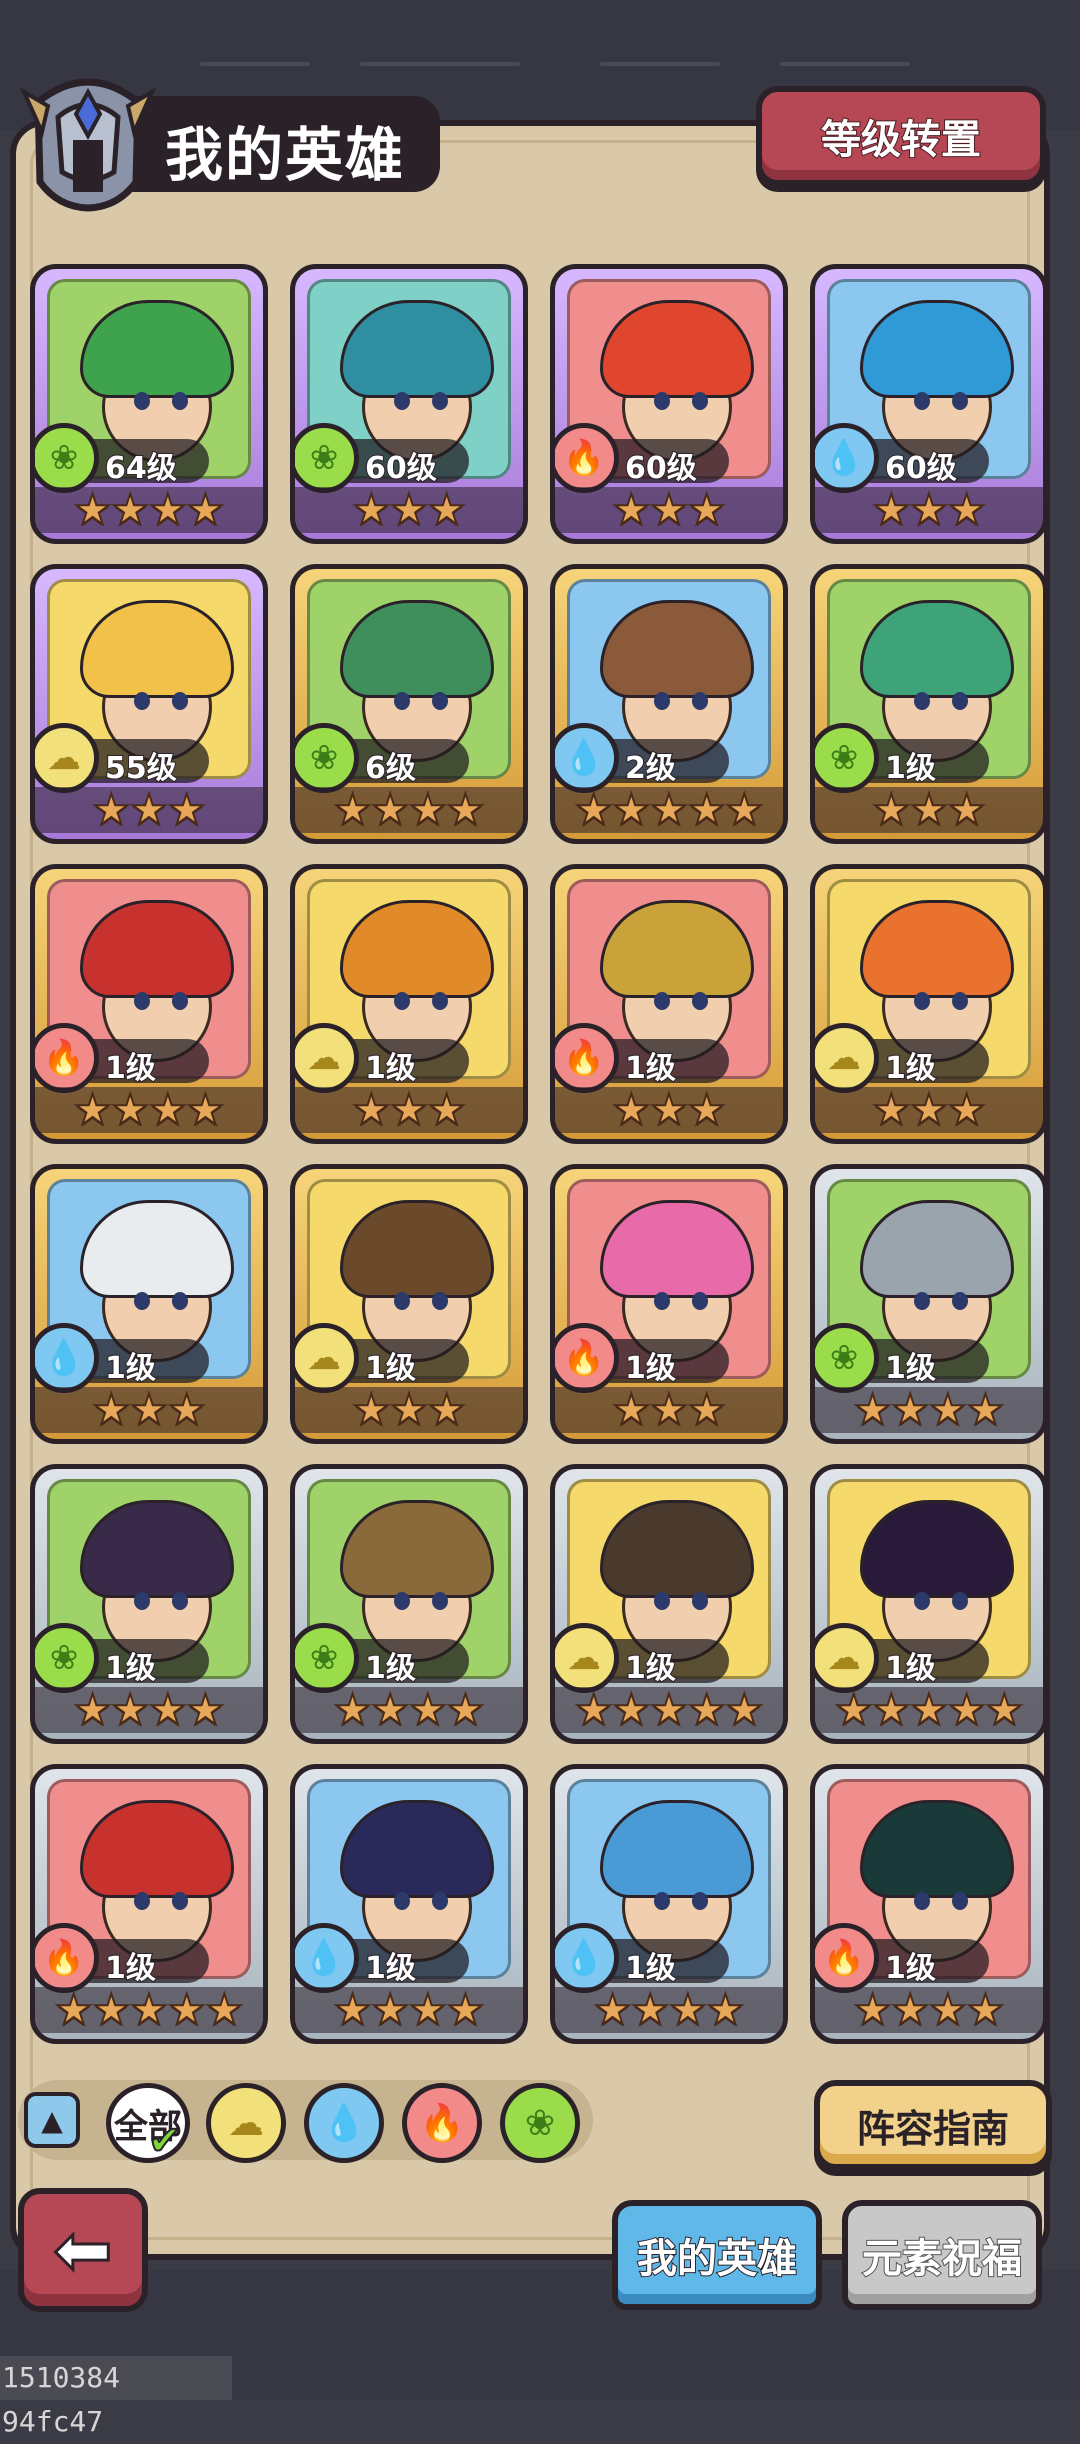  Describe the element at coordinates (141, 768) in the screenshot. I see `hero-level: 55级` at that location.